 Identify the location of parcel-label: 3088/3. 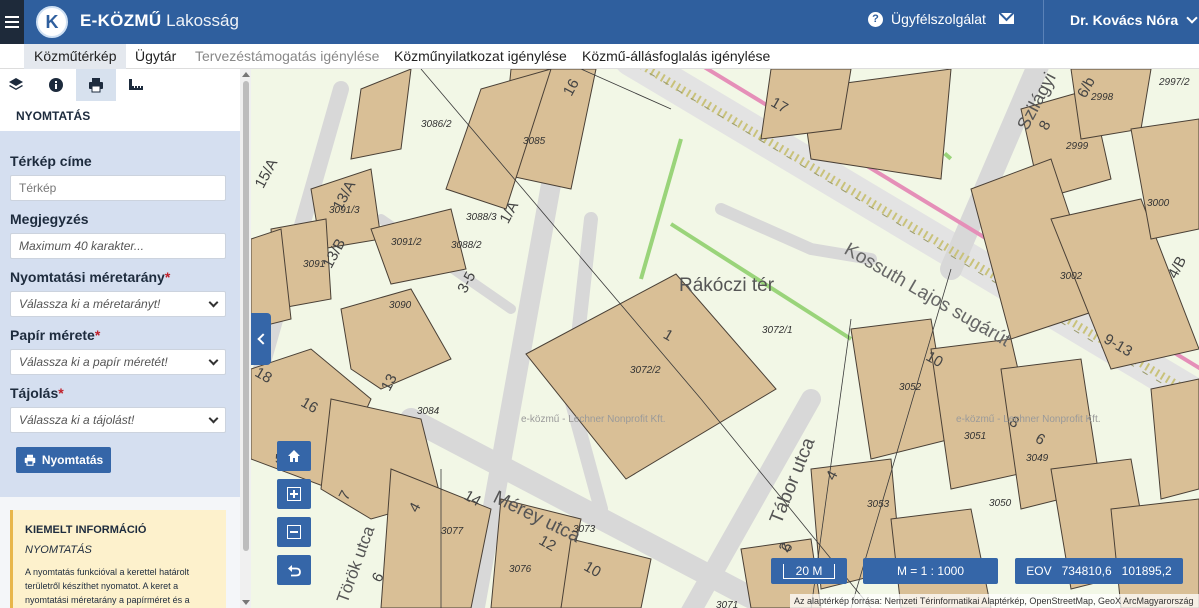
(481, 217).